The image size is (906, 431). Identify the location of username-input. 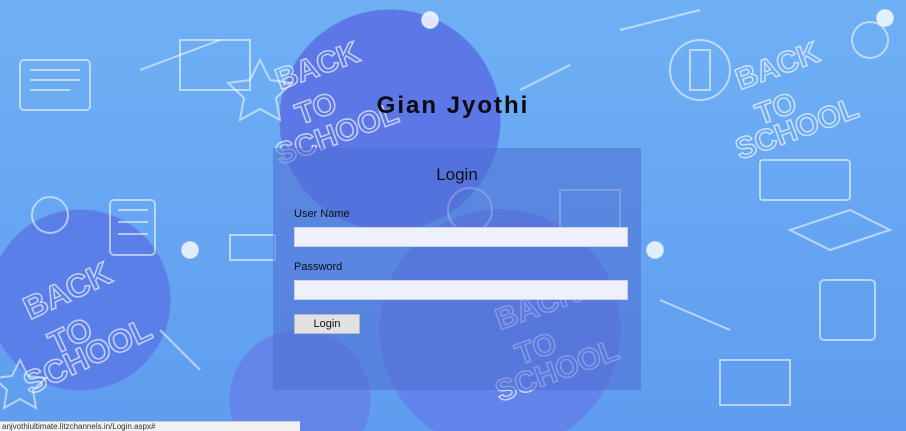
(461, 237).